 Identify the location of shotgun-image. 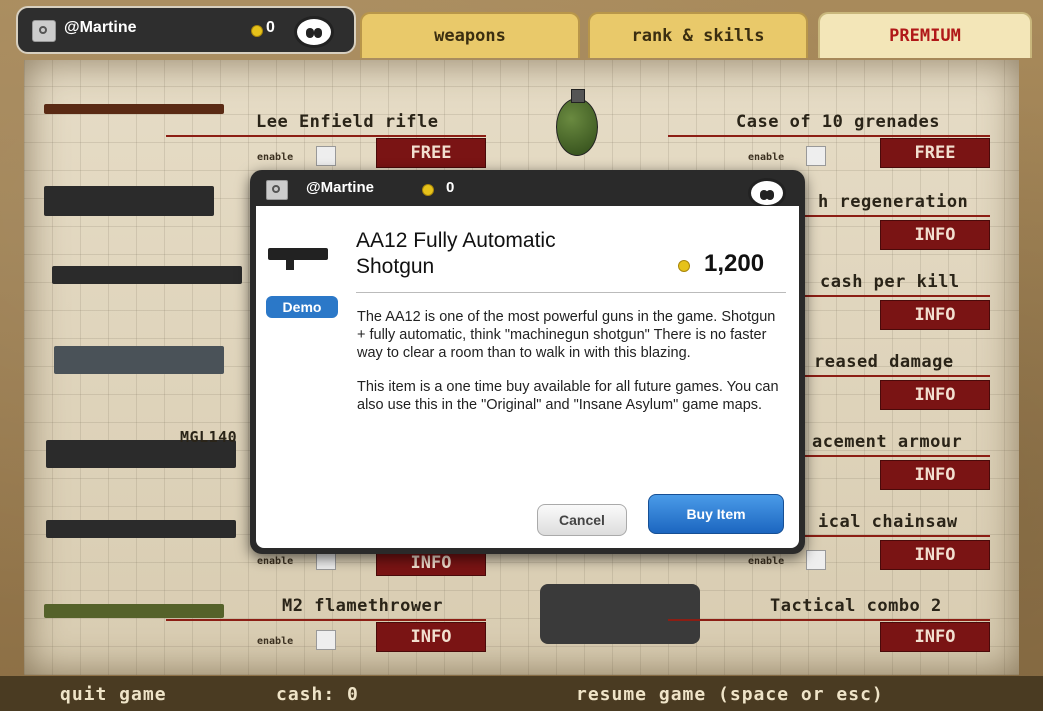
(298, 259).